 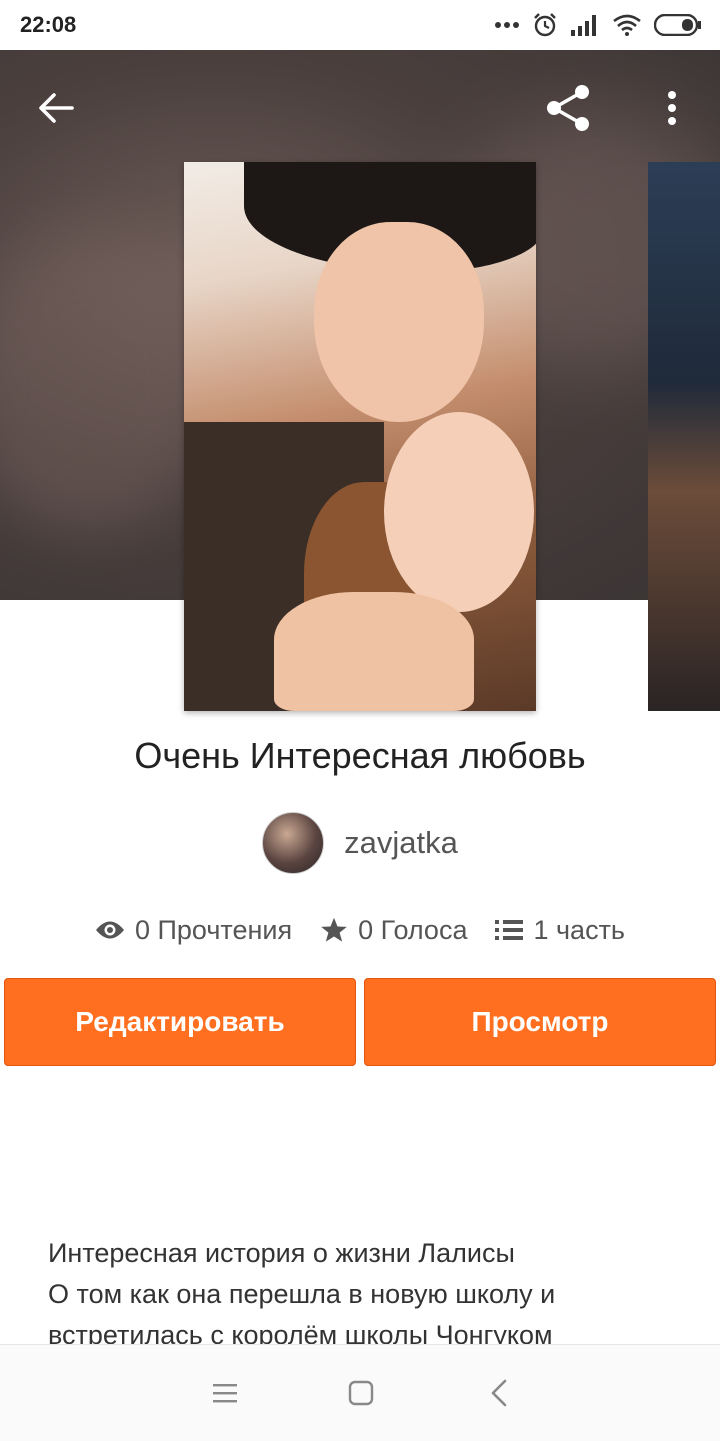 I want to click on more-options-button, so click(x=672, y=108).